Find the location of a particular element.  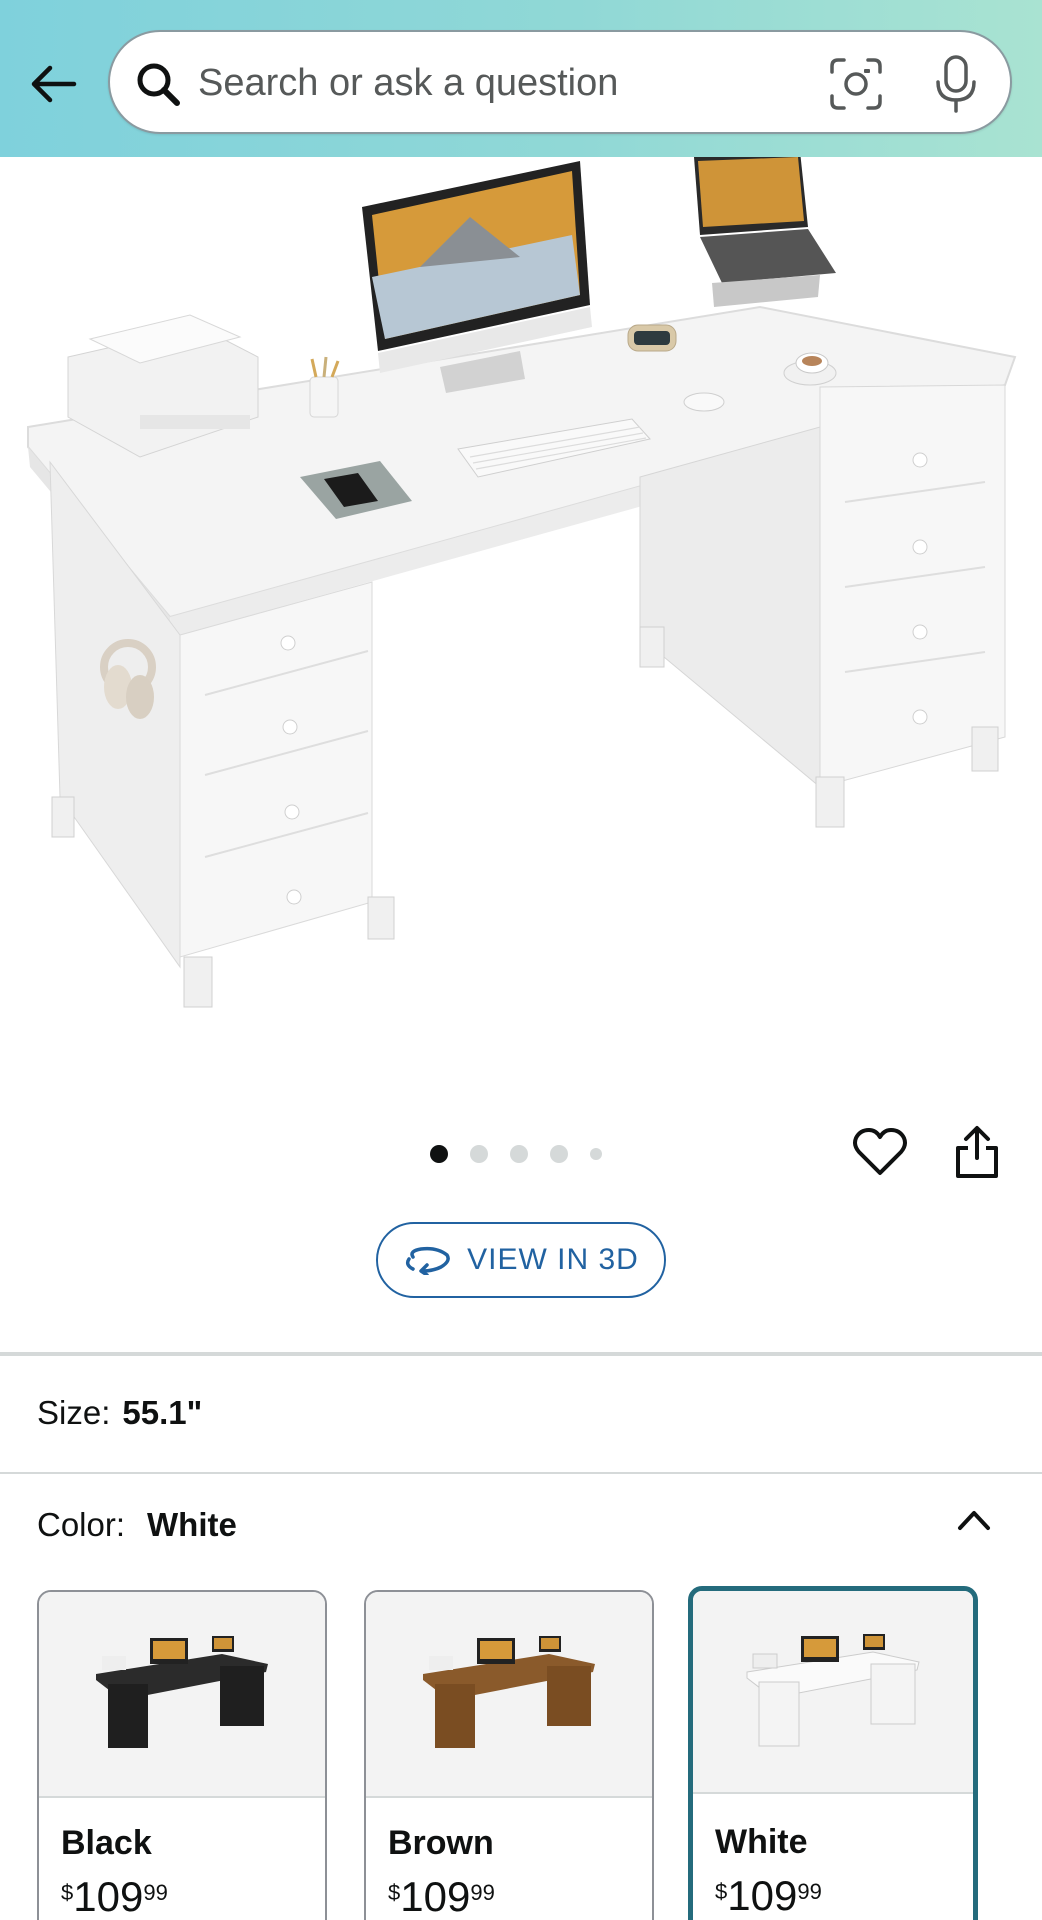

arrow-left-icon is located at coordinates (54, 84).